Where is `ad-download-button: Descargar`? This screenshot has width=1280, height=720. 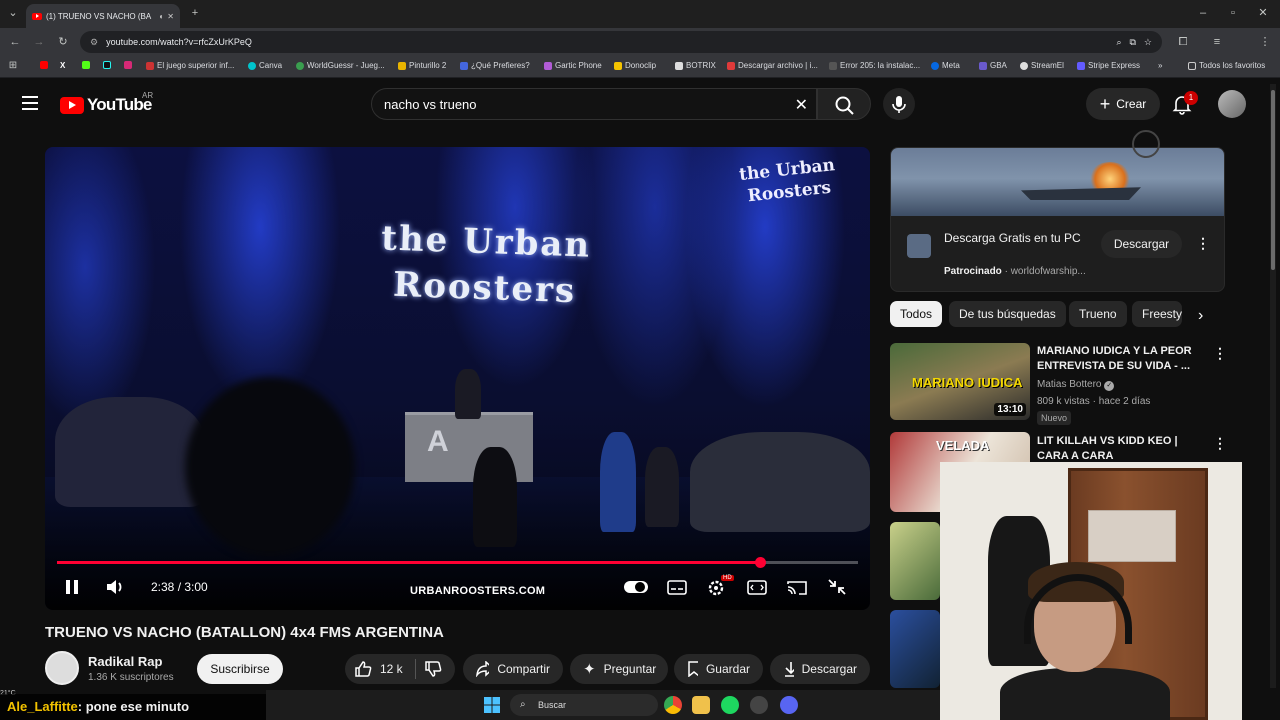
ad-download-button: Descargar is located at coordinates (1141, 244).